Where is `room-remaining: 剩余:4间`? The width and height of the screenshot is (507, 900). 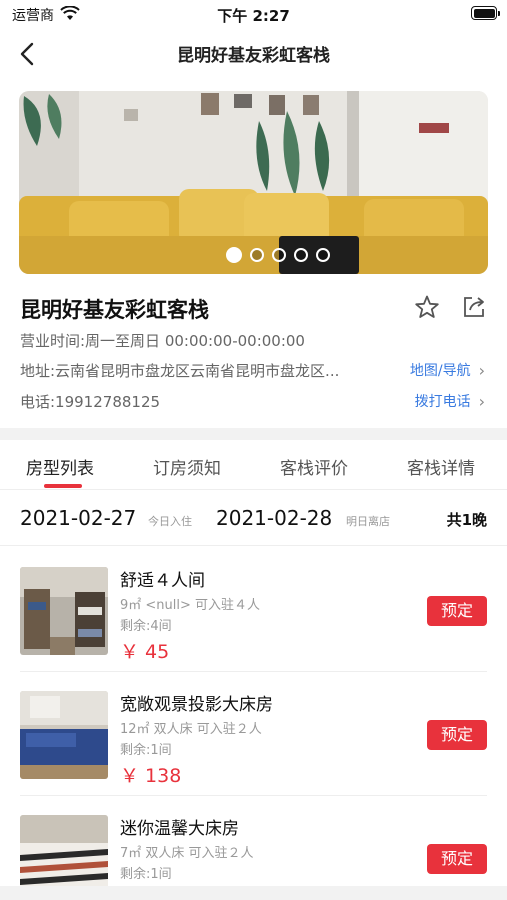
room-remaining: 剩余:4间 is located at coordinates (146, 626).